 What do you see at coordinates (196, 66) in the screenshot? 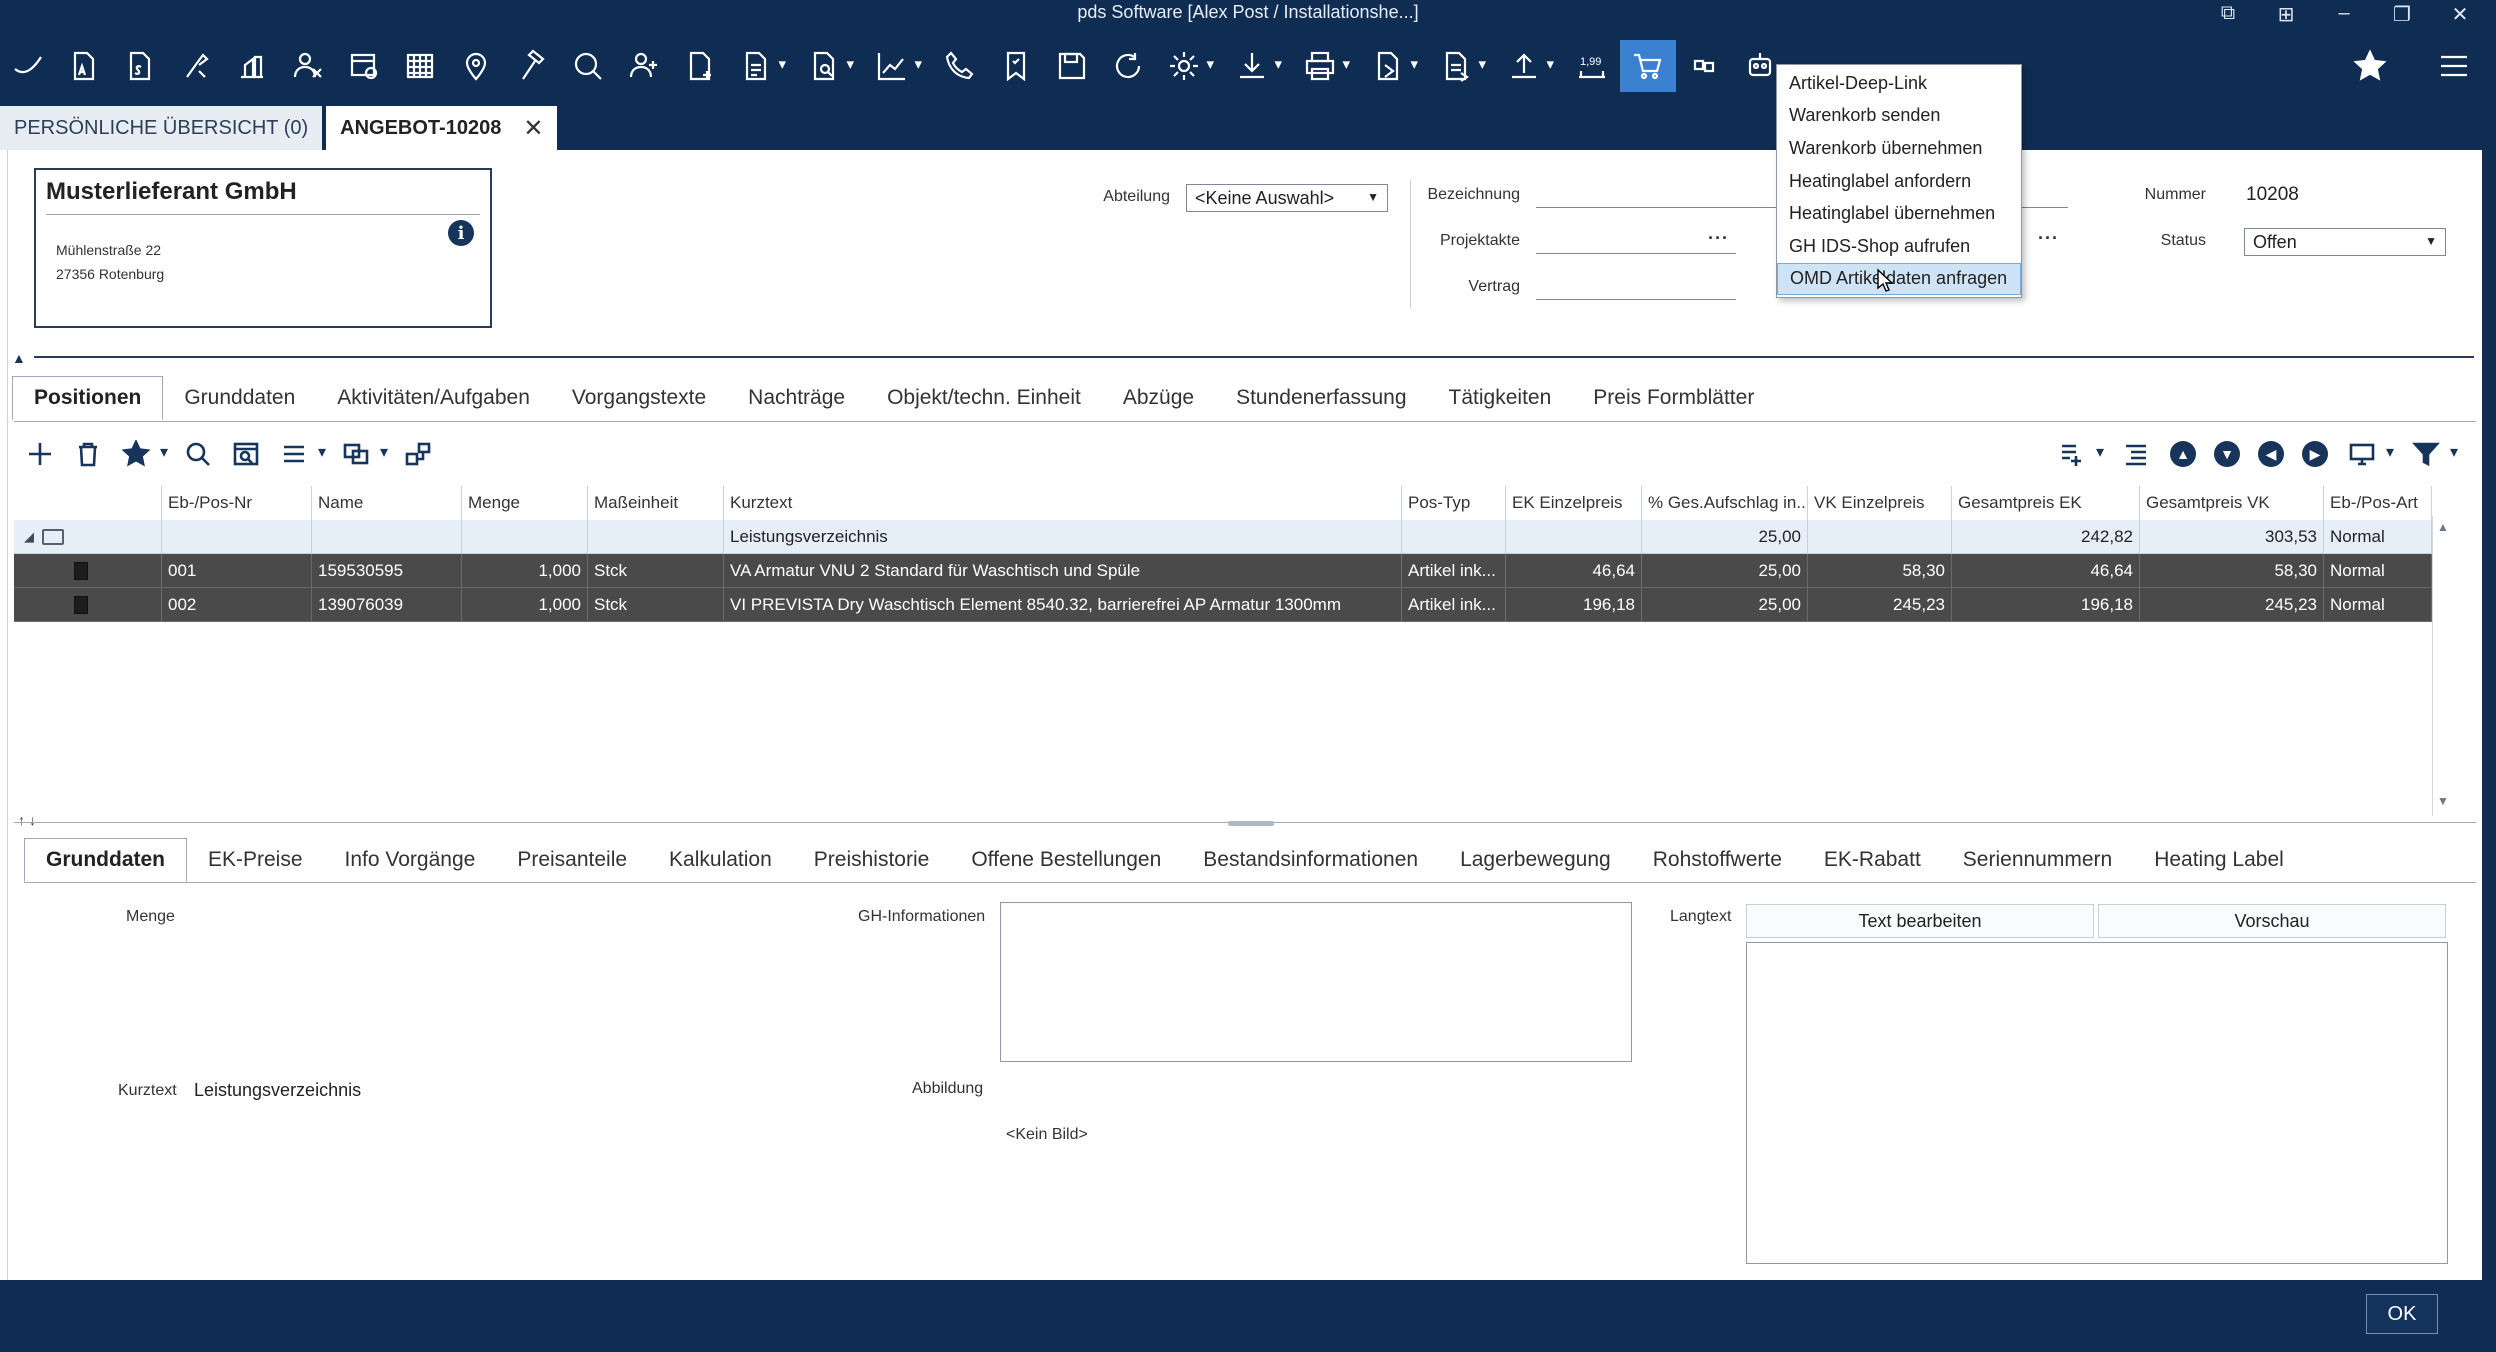
I see `tools-icon` at bounding box center [196, 66].